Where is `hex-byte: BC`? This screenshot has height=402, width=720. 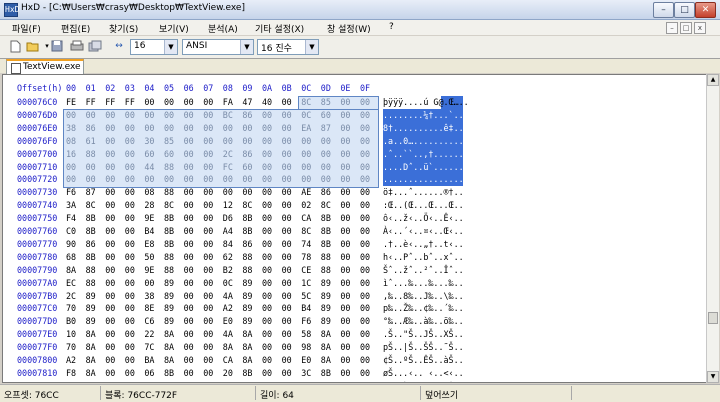 hex-byte: BC is located at coordinates (228, 115).